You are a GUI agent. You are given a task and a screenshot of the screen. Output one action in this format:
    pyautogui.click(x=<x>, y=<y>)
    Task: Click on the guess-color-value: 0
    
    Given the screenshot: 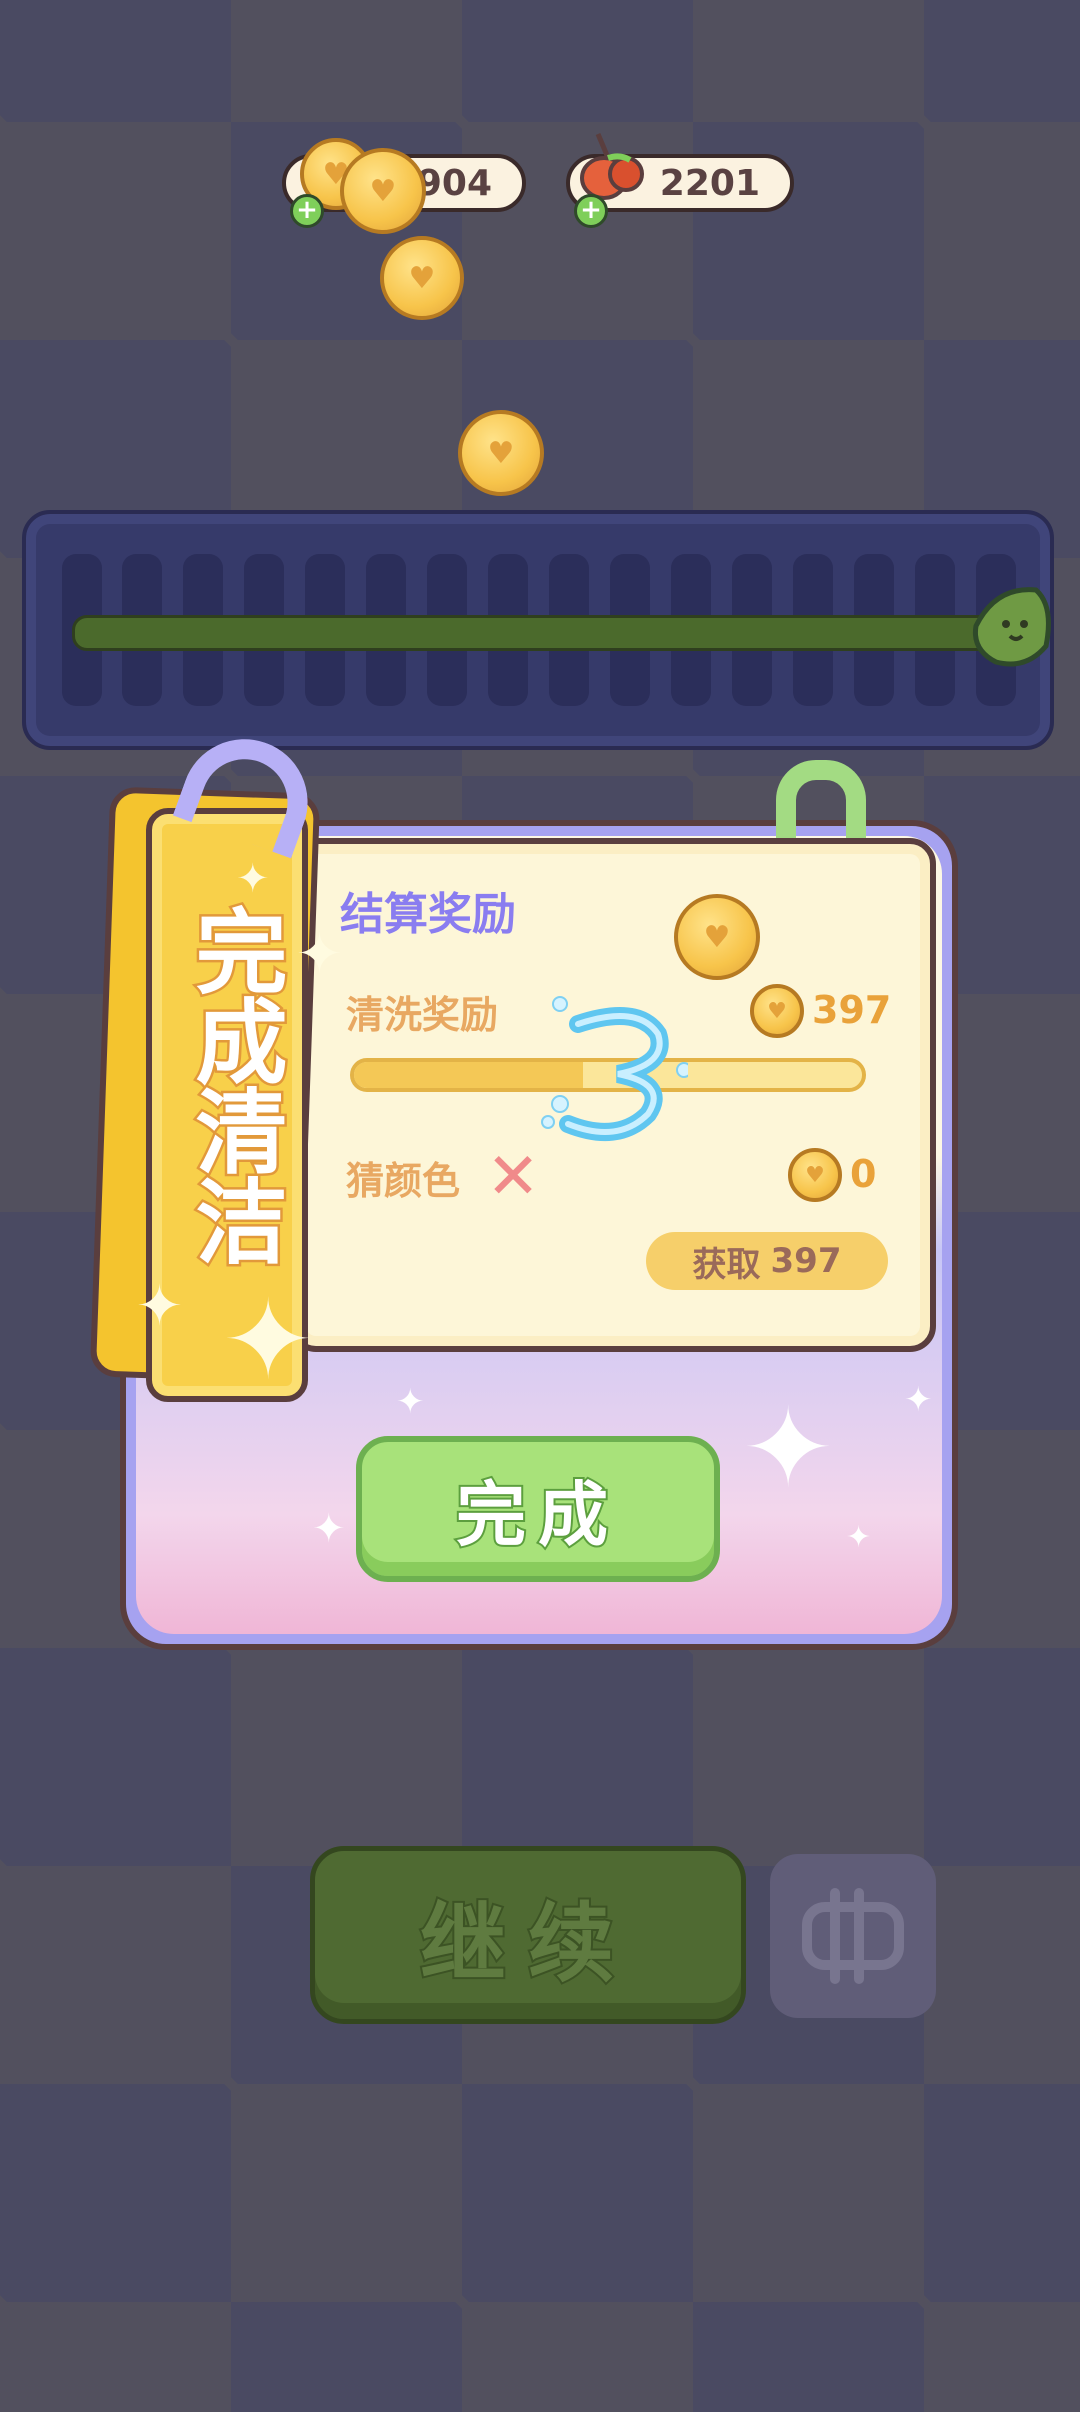 What is the action you would take?
    pyautogui.click(x=863, y=1174)
    